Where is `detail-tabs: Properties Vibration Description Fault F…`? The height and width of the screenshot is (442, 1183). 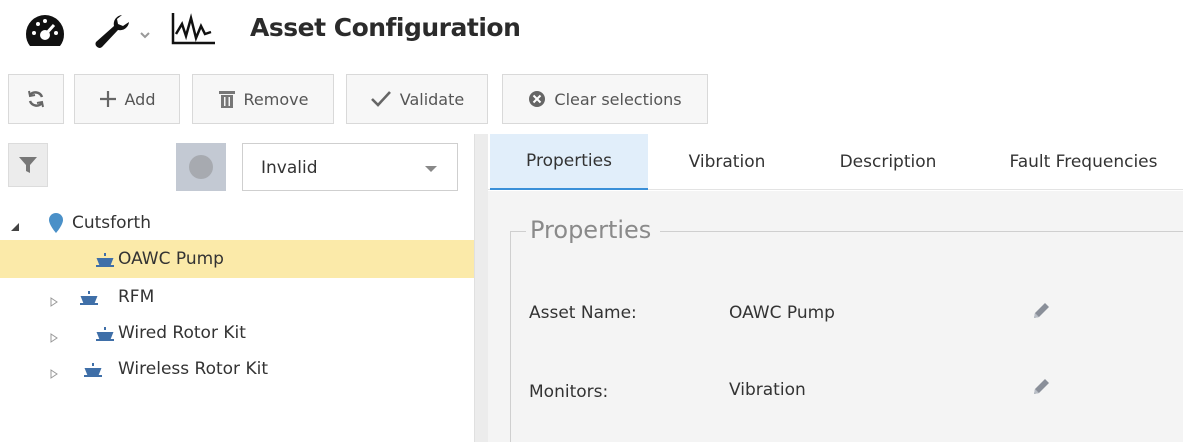 detail-tabs: Properties Vibration Description Fault F… is located at coordinates (835, 162).